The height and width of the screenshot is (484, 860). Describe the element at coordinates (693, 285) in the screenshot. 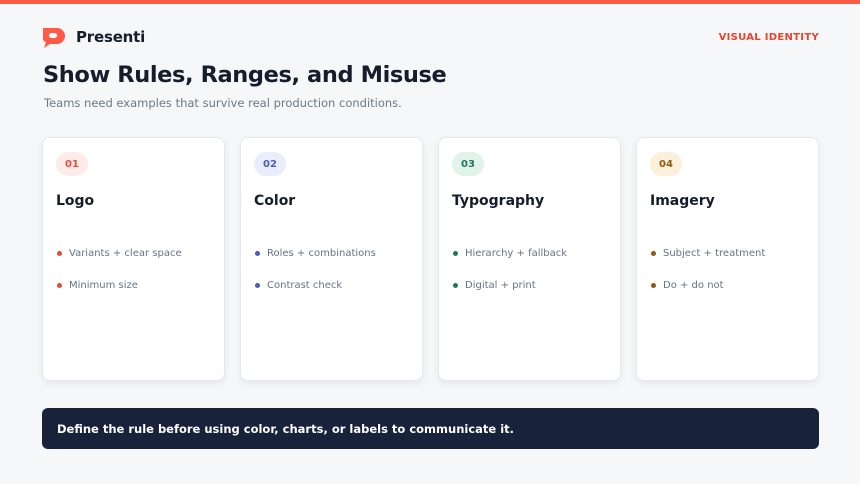

I see `bullet-text: Do + do not` at that location.